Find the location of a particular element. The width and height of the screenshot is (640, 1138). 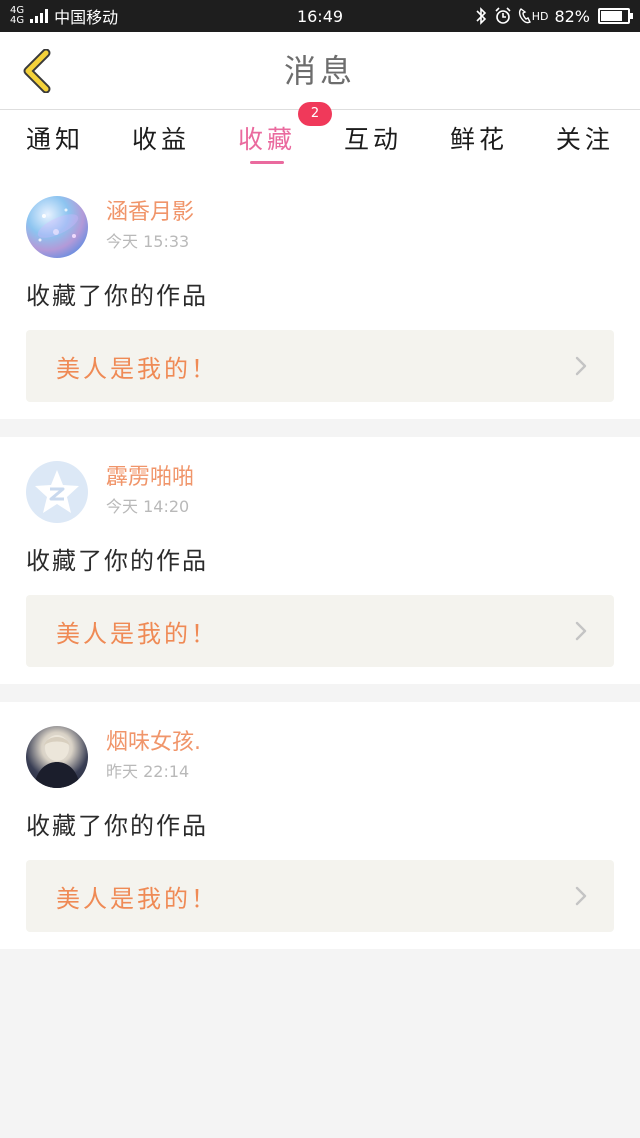

tab-notifications: 通知 is located at coordinates (55, 141).